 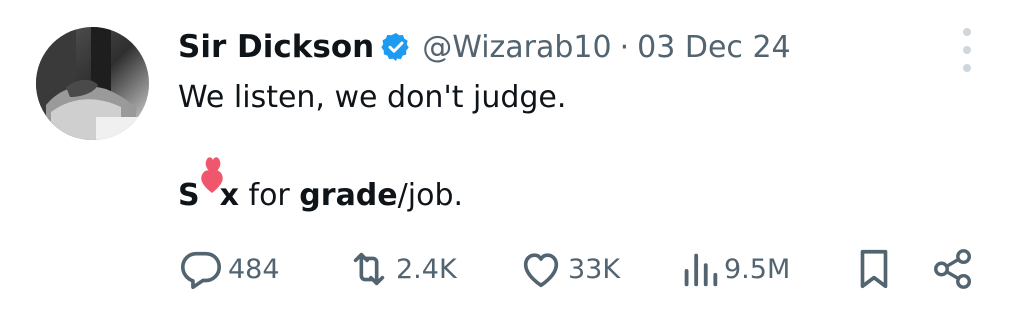 What do you see at coordinates (348, 195) in the screenshot?
I see `text-grade: grade` at bounding box center [348, 195].